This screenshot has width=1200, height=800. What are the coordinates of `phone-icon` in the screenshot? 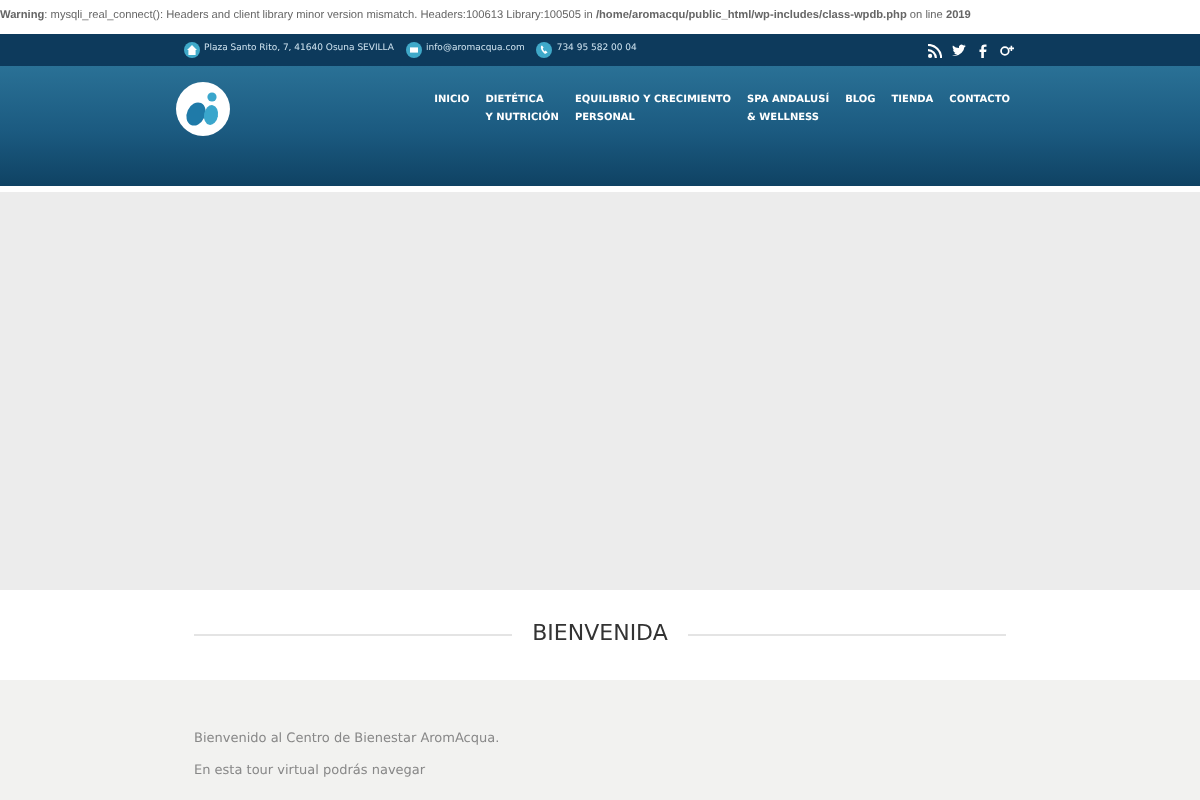 It's located at (544, 50).